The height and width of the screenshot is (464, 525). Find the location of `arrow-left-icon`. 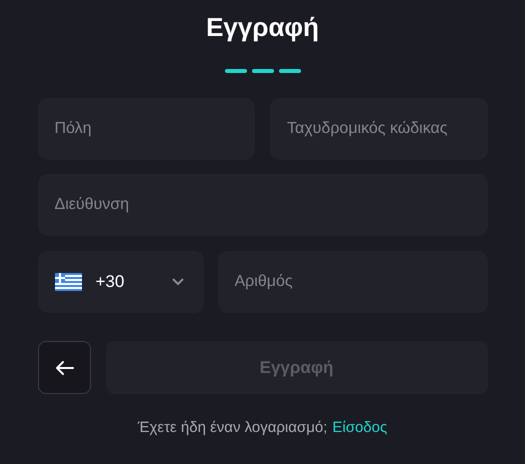

arrow-left-icon is located at coordinates (64, 368).